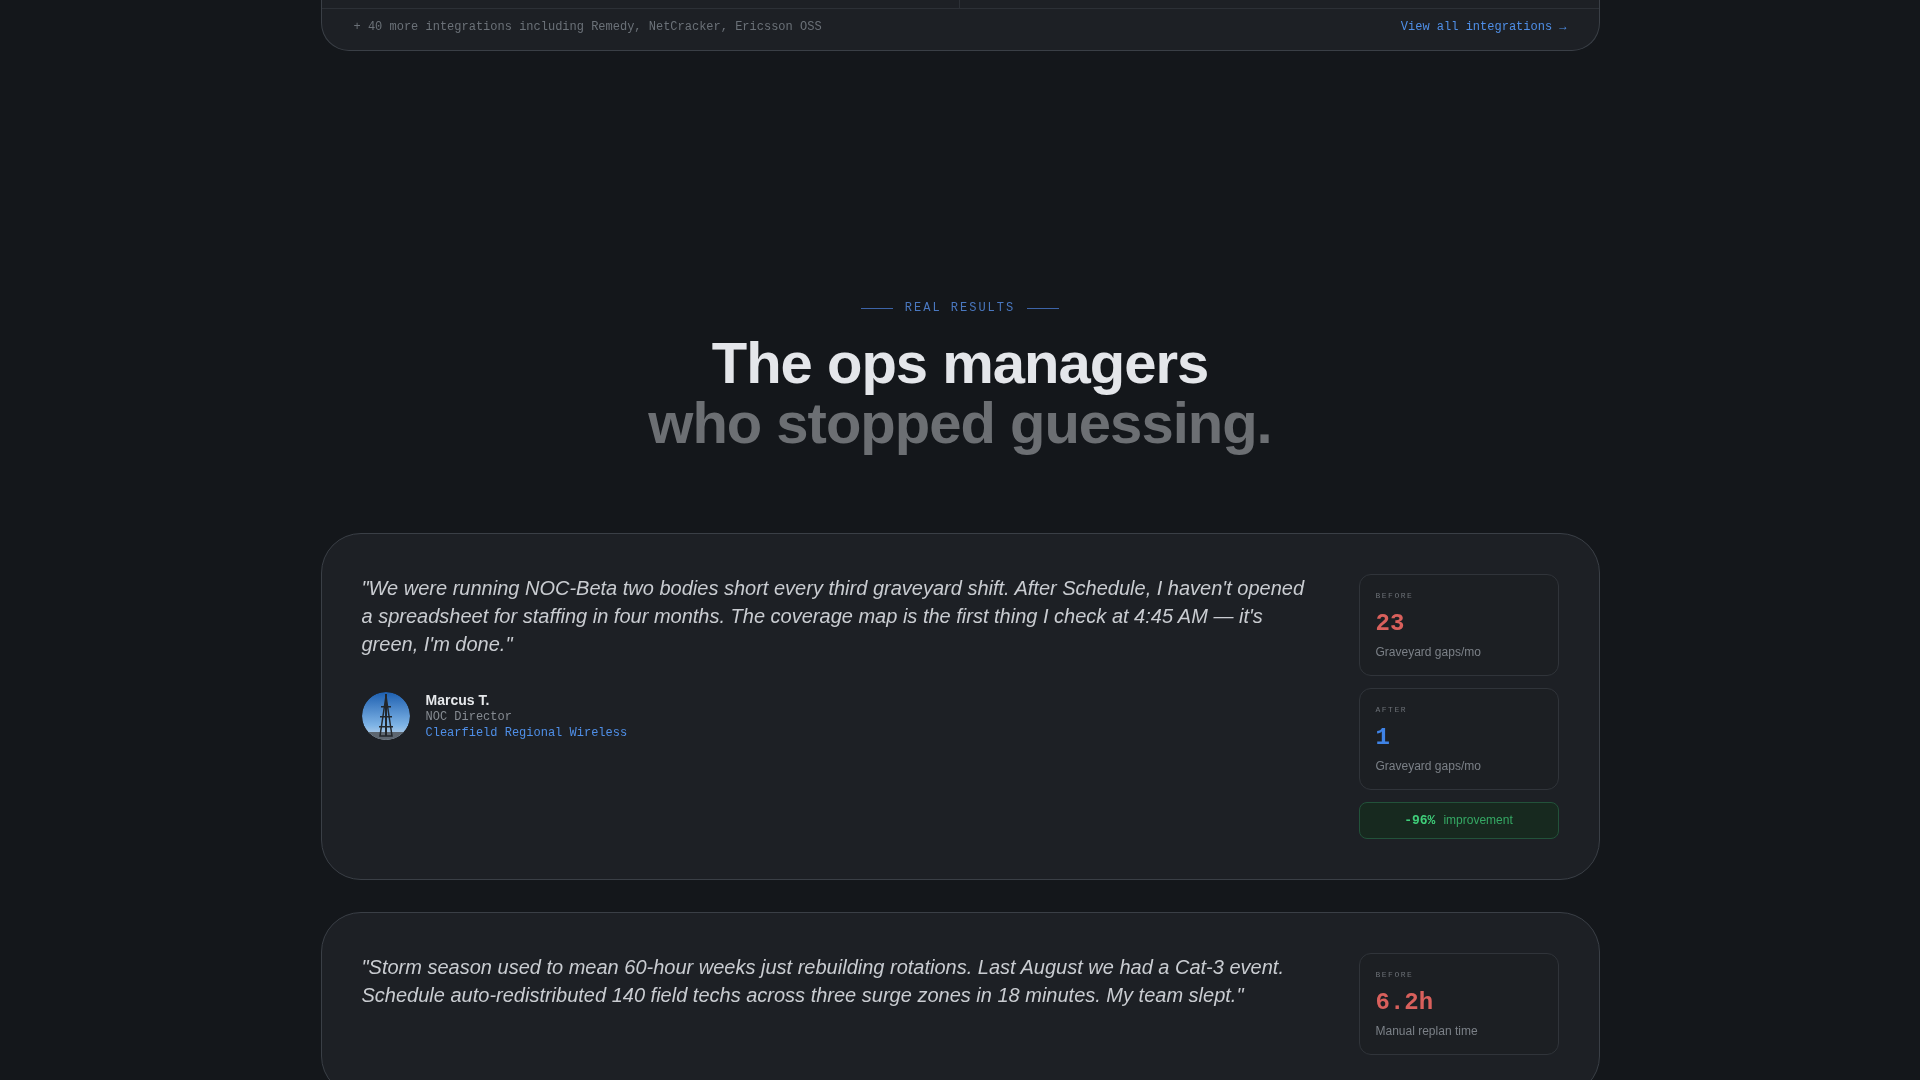 The image size is (1920, 1080). I want to click on stat-caption: Manual replan time, so click(1426, 1031).